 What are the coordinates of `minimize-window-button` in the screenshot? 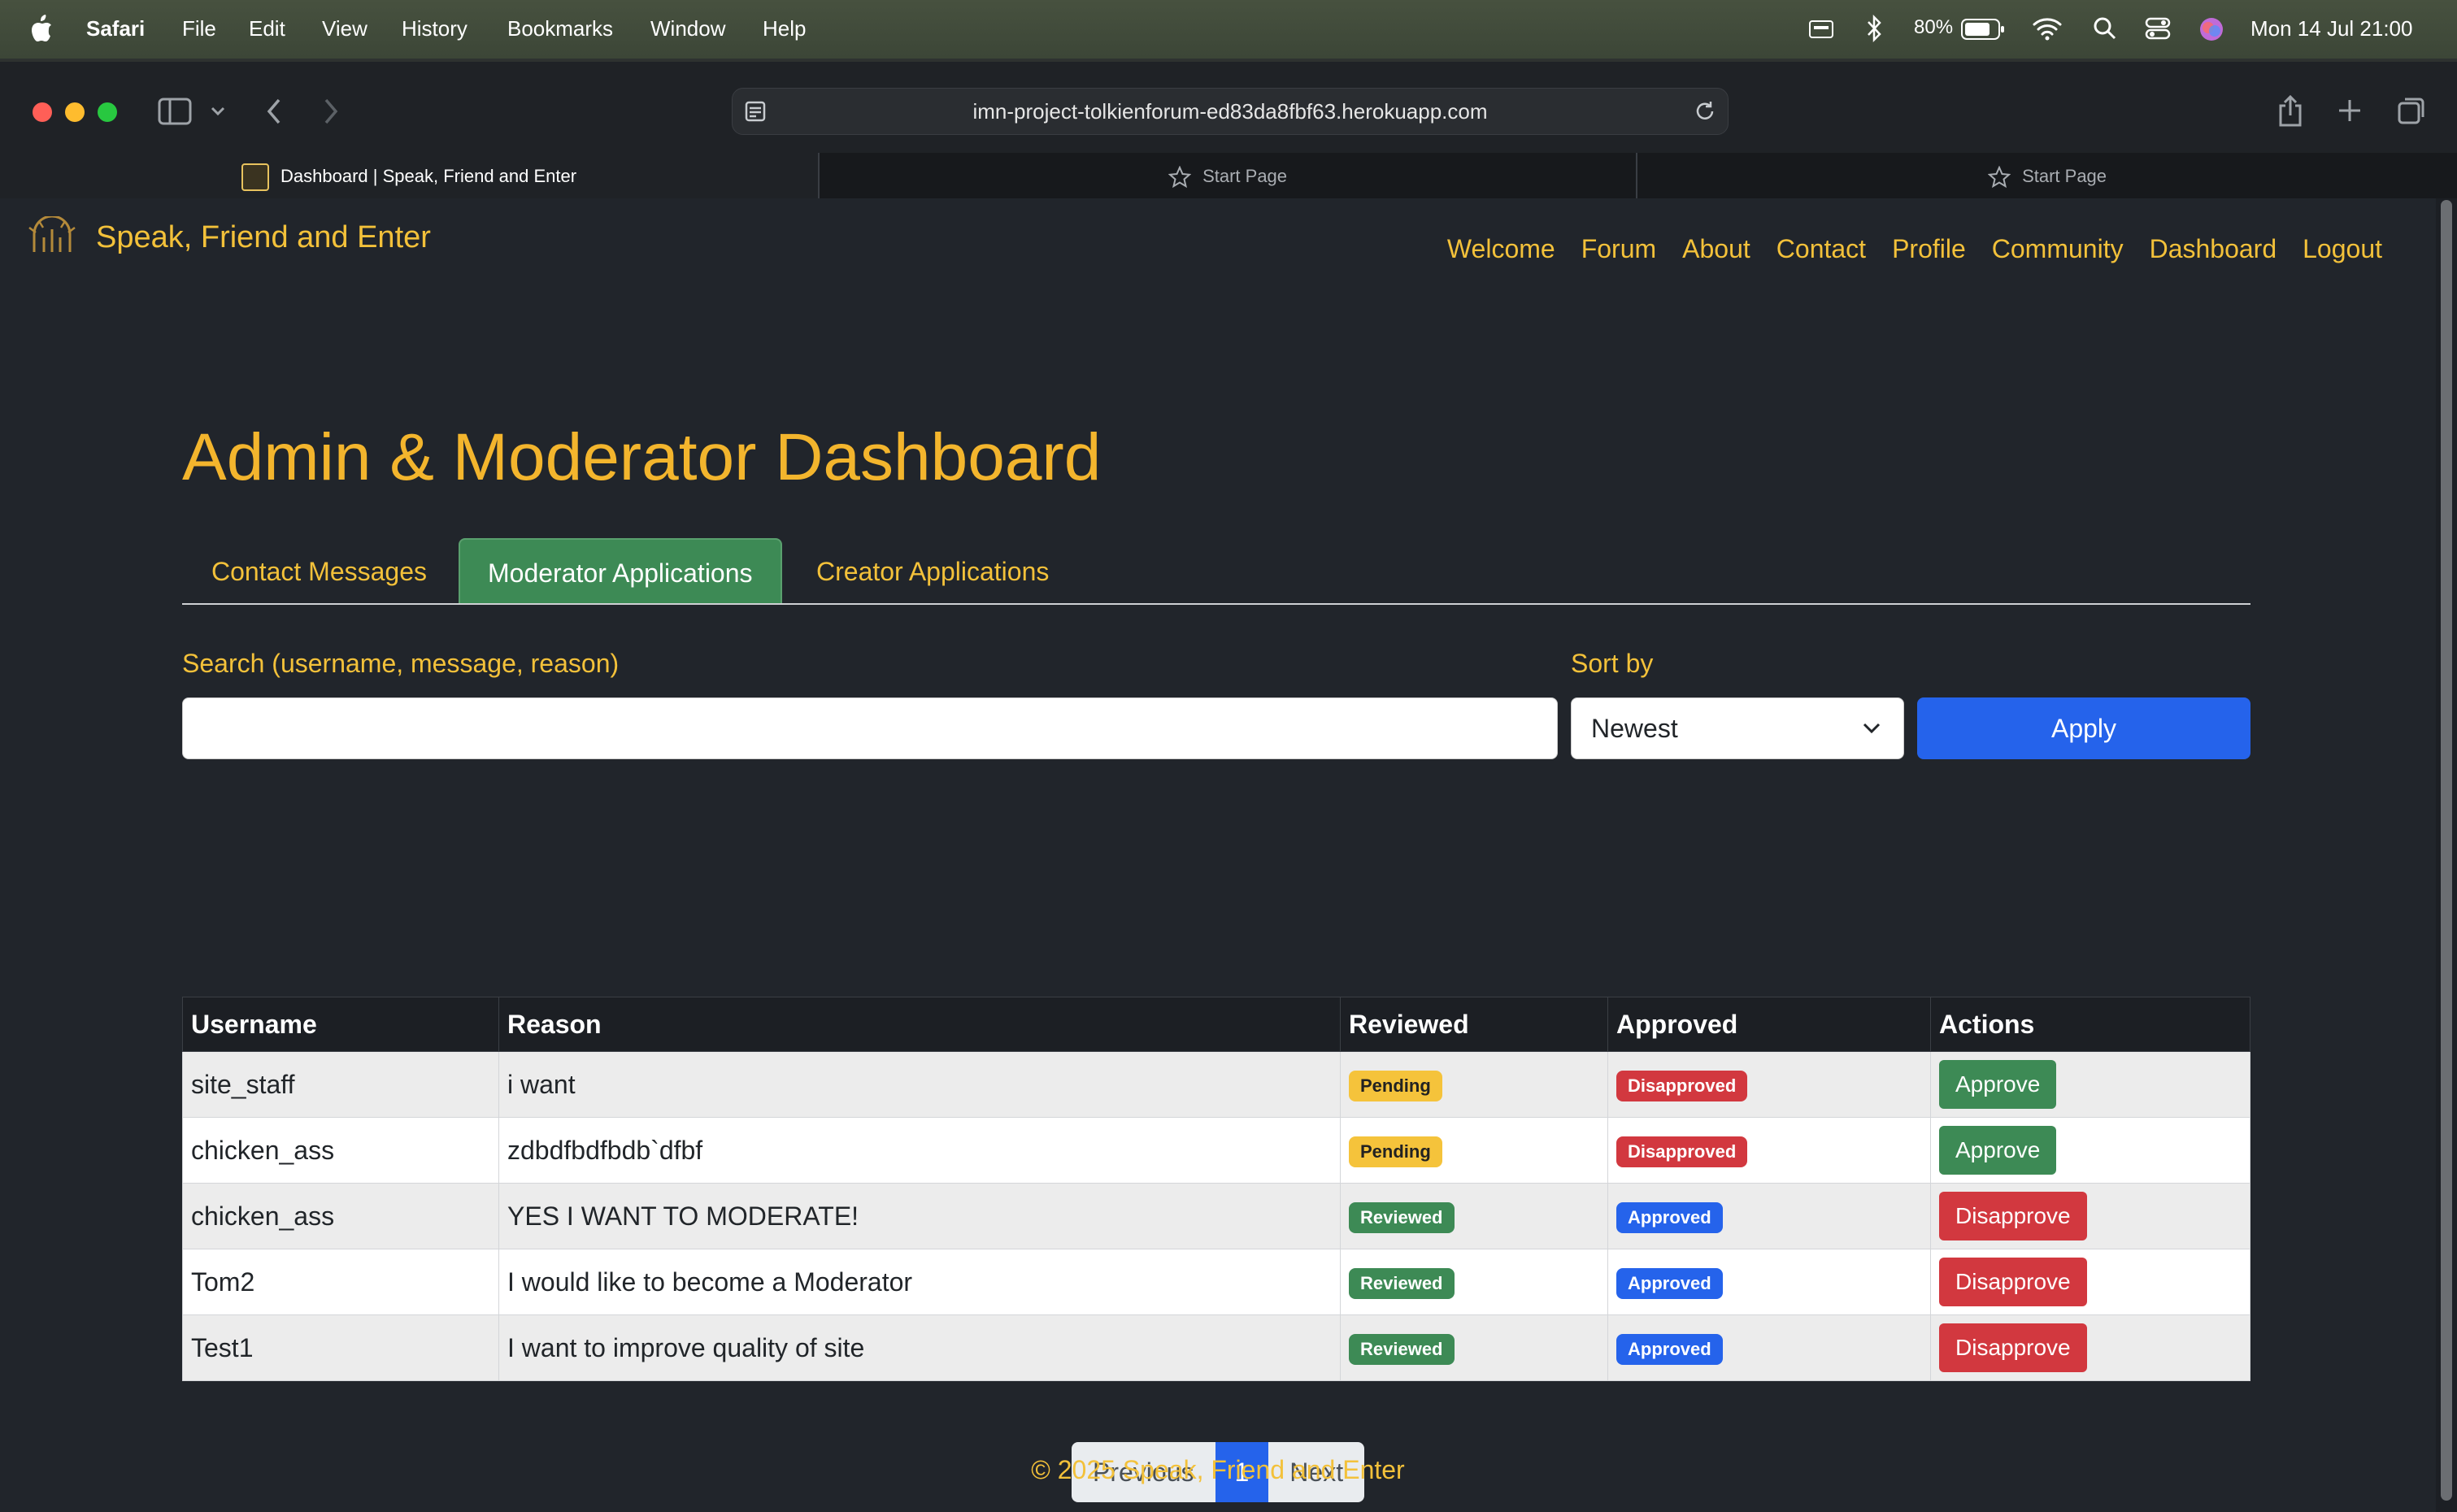 It's located at (75, 112).